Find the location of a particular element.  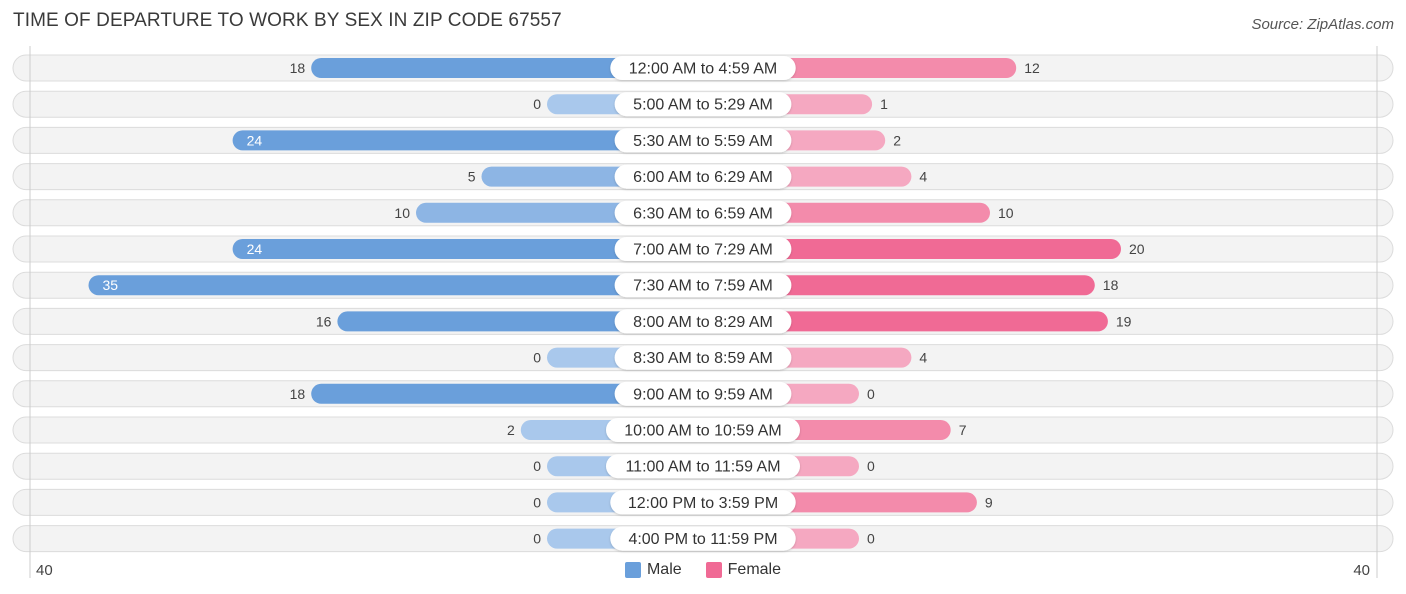

category-label: 7:30 AM to 7:59 AM is located at coordinates (703, 286).